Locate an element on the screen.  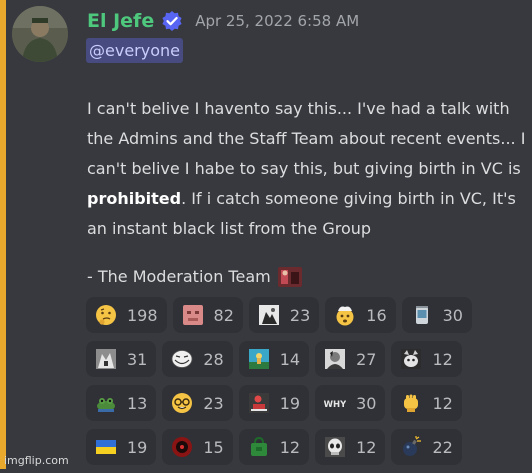
reaction-why-text: WHY 30 is located at coordinates (350, 403).